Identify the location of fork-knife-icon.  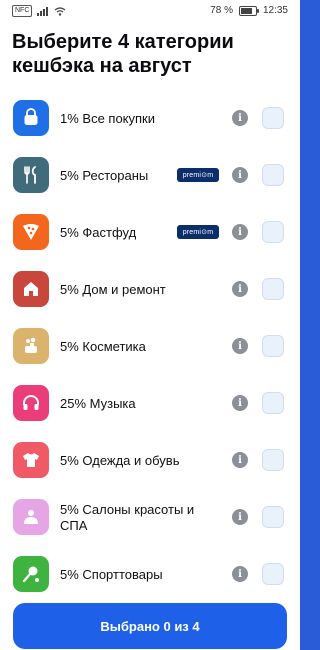
(31, 175).